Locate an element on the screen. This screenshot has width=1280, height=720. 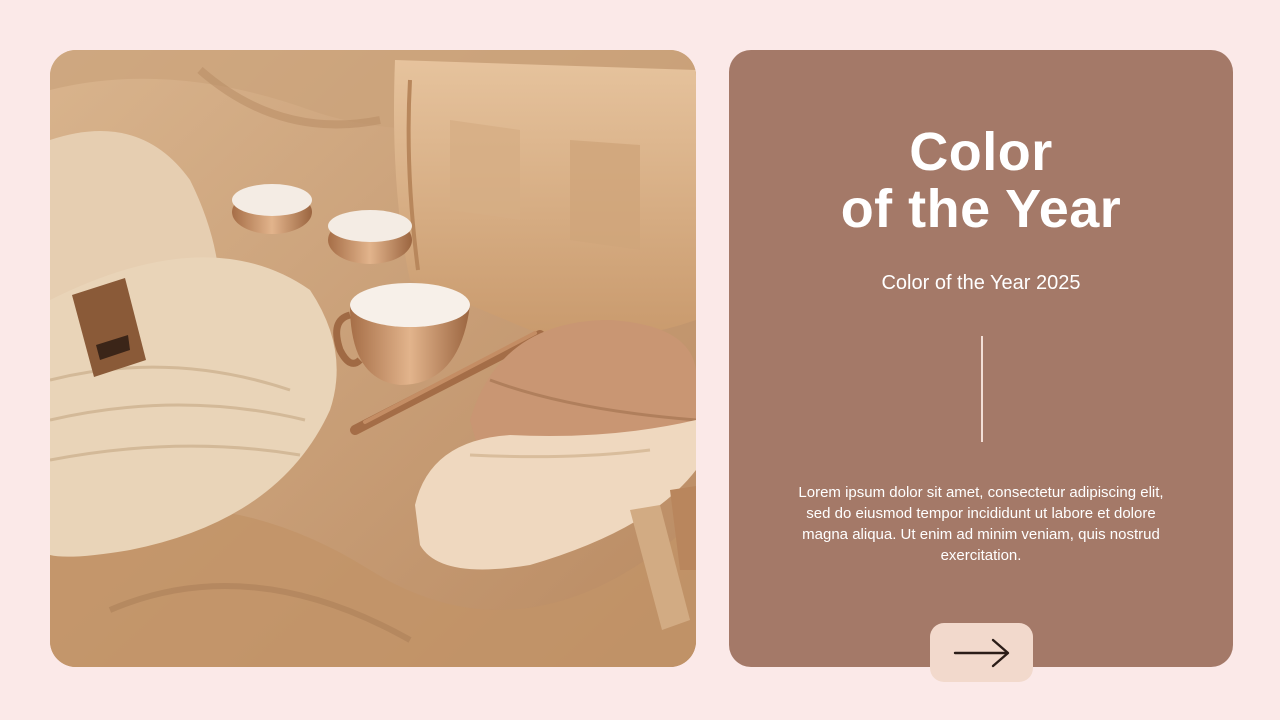
title-line-2: of the Year is located at coordinates (981, 209).